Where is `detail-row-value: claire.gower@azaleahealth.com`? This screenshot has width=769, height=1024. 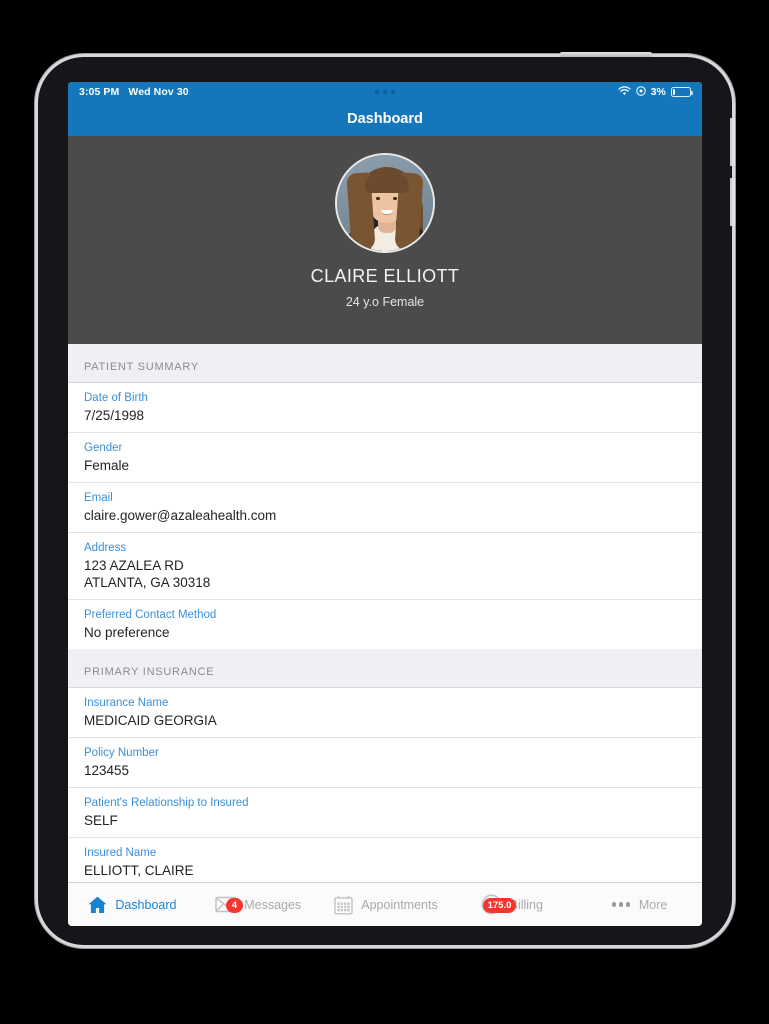 detail-row-value: claire.gower@azaleahealth.com is located at coordinates (180, 515).